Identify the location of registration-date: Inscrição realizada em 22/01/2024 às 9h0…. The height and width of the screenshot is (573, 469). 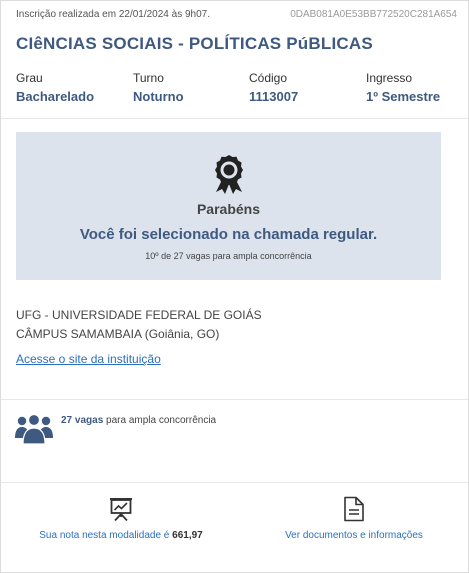
(113, 14).